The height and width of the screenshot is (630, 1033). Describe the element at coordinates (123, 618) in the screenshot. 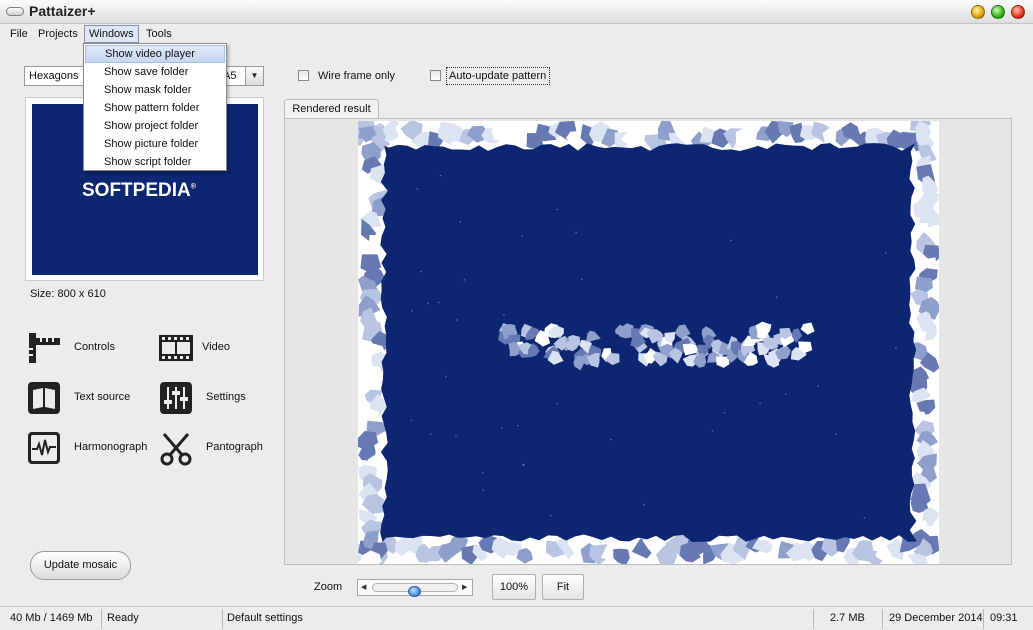

I see `status-state: Ready` at that location.